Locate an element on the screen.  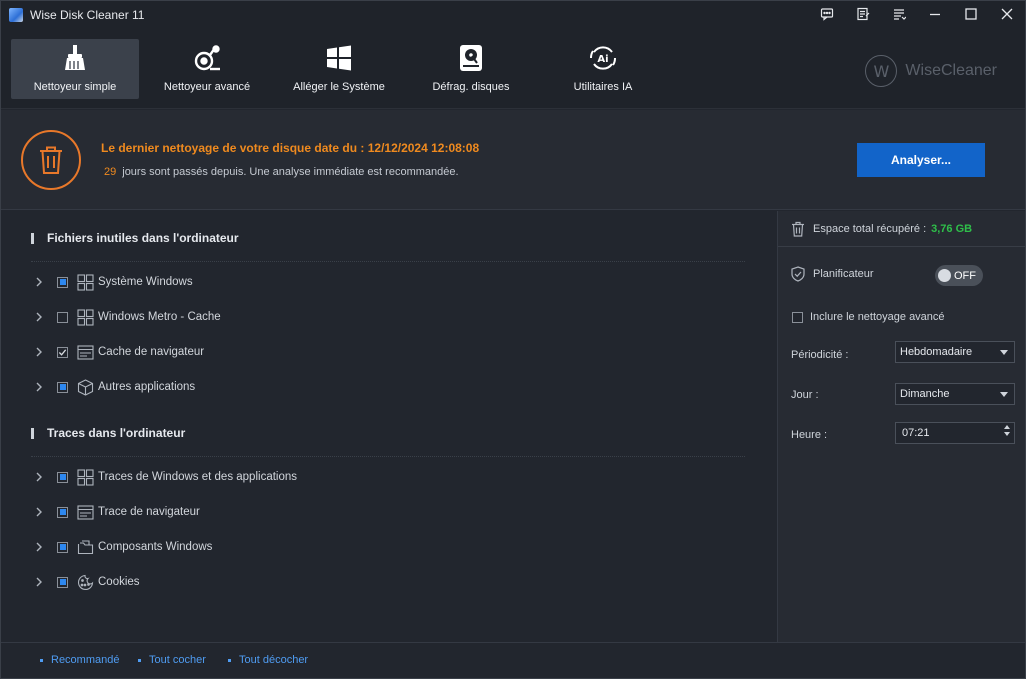
toggle-label: OFF is located at coordinates (965, 275).